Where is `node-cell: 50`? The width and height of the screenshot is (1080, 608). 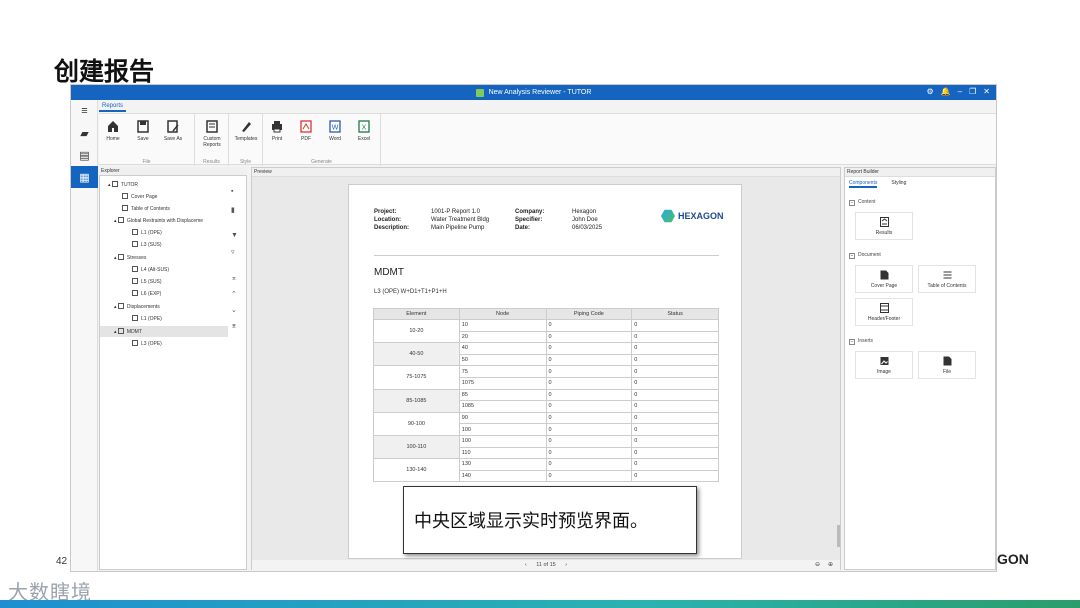
node-cell: 50 is located at coordinates (502, 360).